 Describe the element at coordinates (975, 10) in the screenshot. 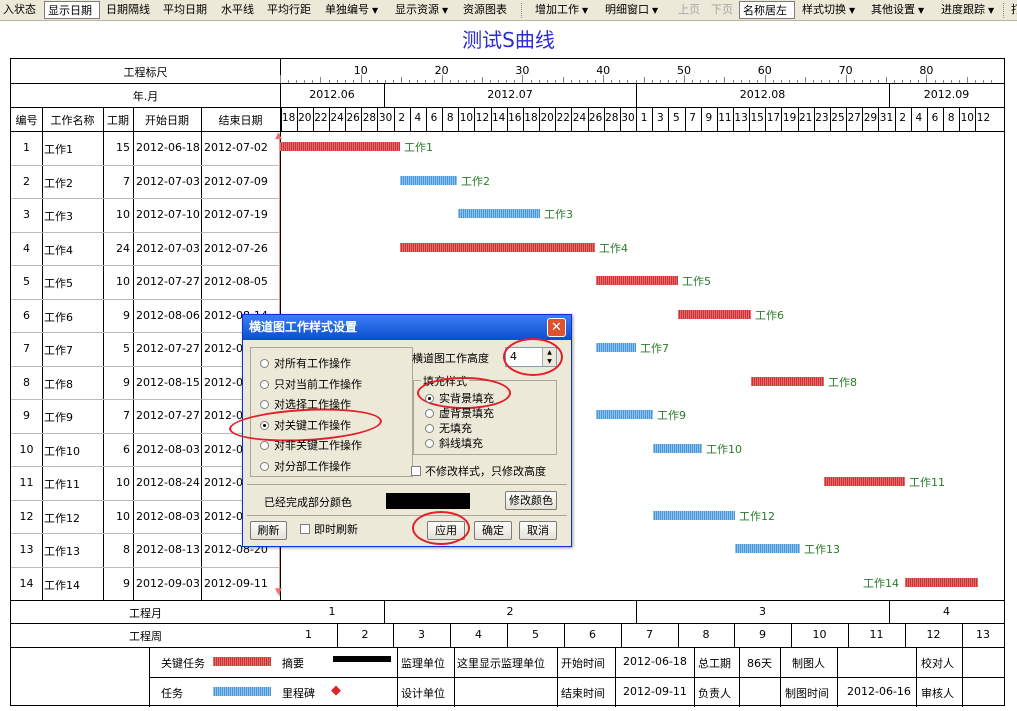

I see `toolbar-button-16: 进度跟踪 ▼` at that location.